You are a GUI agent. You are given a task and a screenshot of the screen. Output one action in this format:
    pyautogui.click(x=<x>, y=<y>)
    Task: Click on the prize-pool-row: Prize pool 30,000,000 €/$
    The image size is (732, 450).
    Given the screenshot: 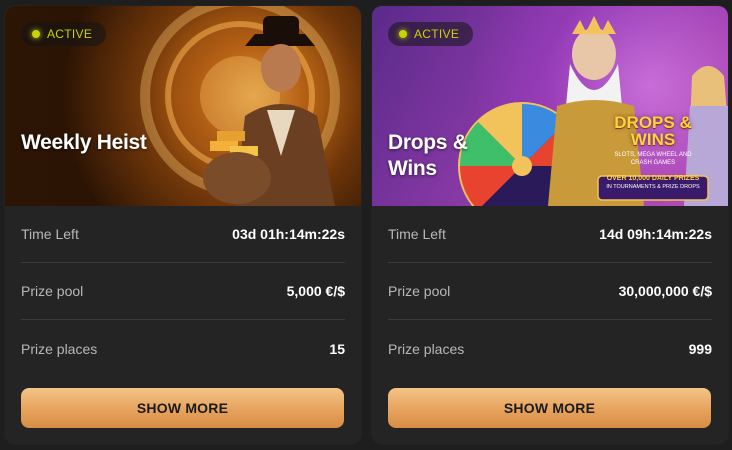 What is the action you would take?
    pyautogui.click(x=550, y=291)
    